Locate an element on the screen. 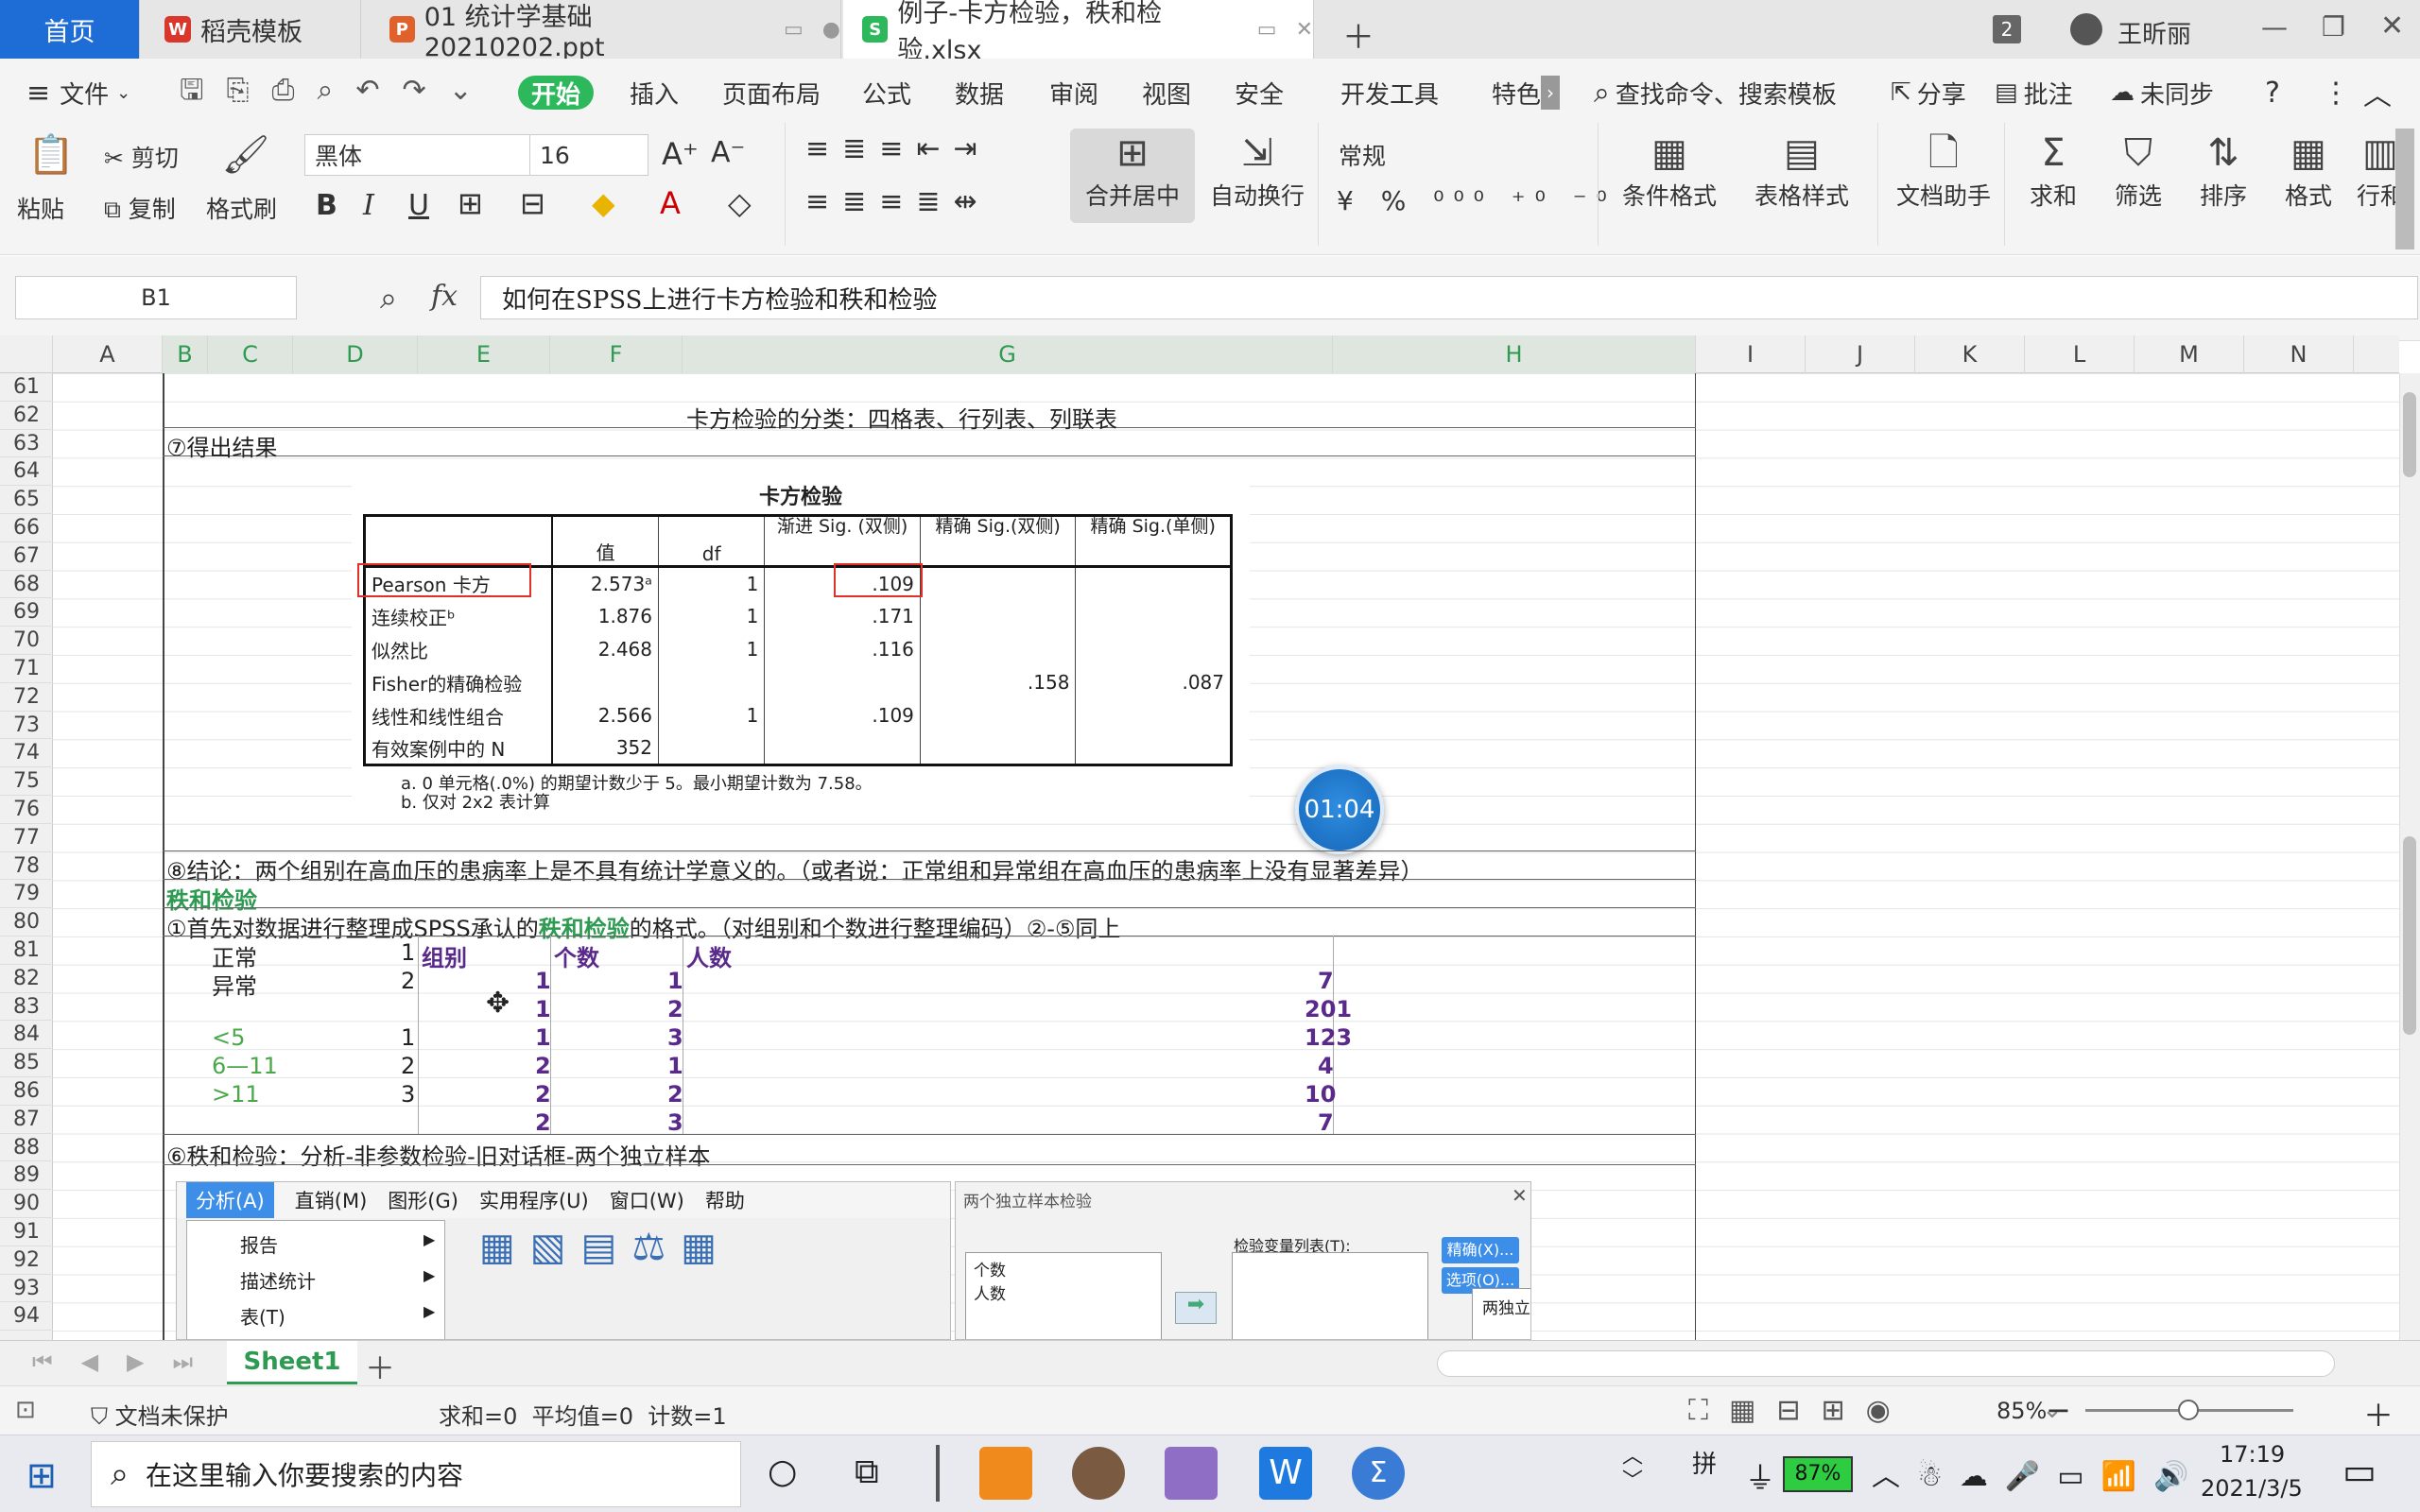  row-header: 63 is located at coordinates (26, 444).